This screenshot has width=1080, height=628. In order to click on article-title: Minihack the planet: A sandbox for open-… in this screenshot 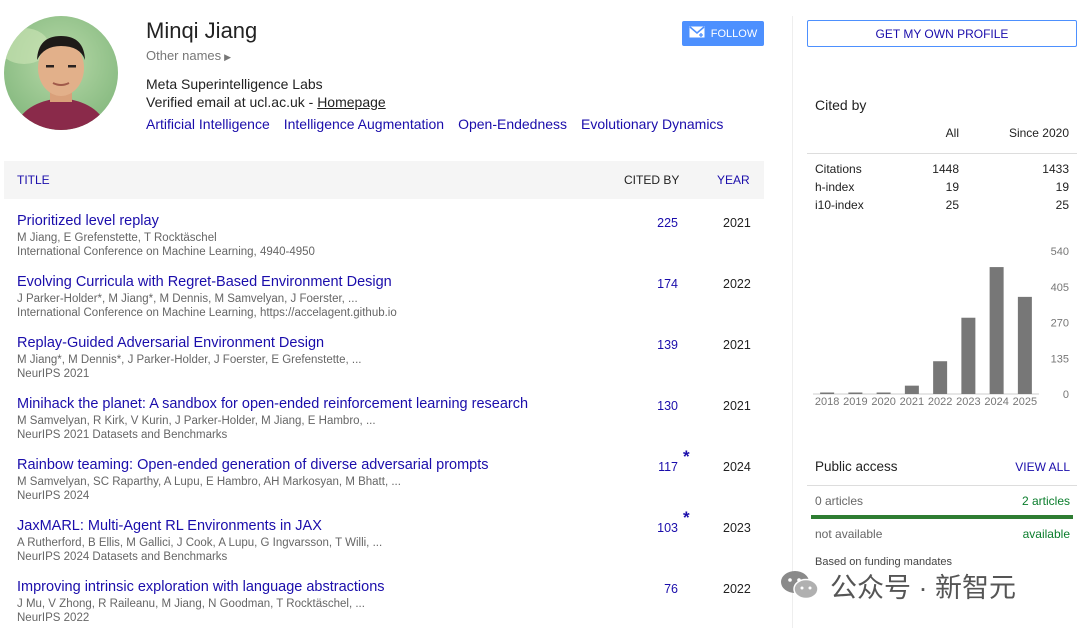, I will do `click(272, 404)`.